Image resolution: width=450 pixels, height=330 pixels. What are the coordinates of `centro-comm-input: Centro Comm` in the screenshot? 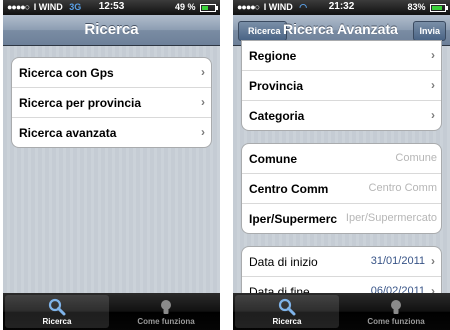 It's located at (403, 188).